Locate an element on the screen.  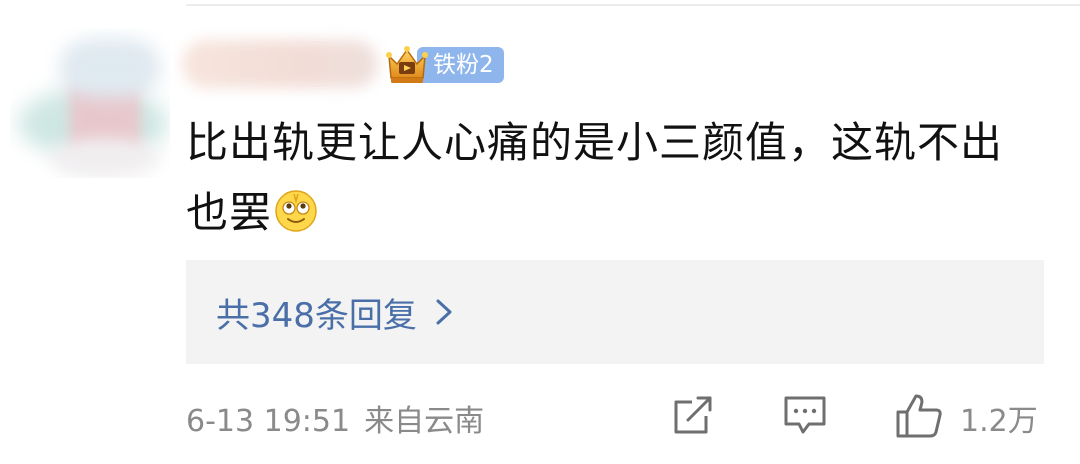
like-count: 1.2万 is located at coordinates (999, 421).